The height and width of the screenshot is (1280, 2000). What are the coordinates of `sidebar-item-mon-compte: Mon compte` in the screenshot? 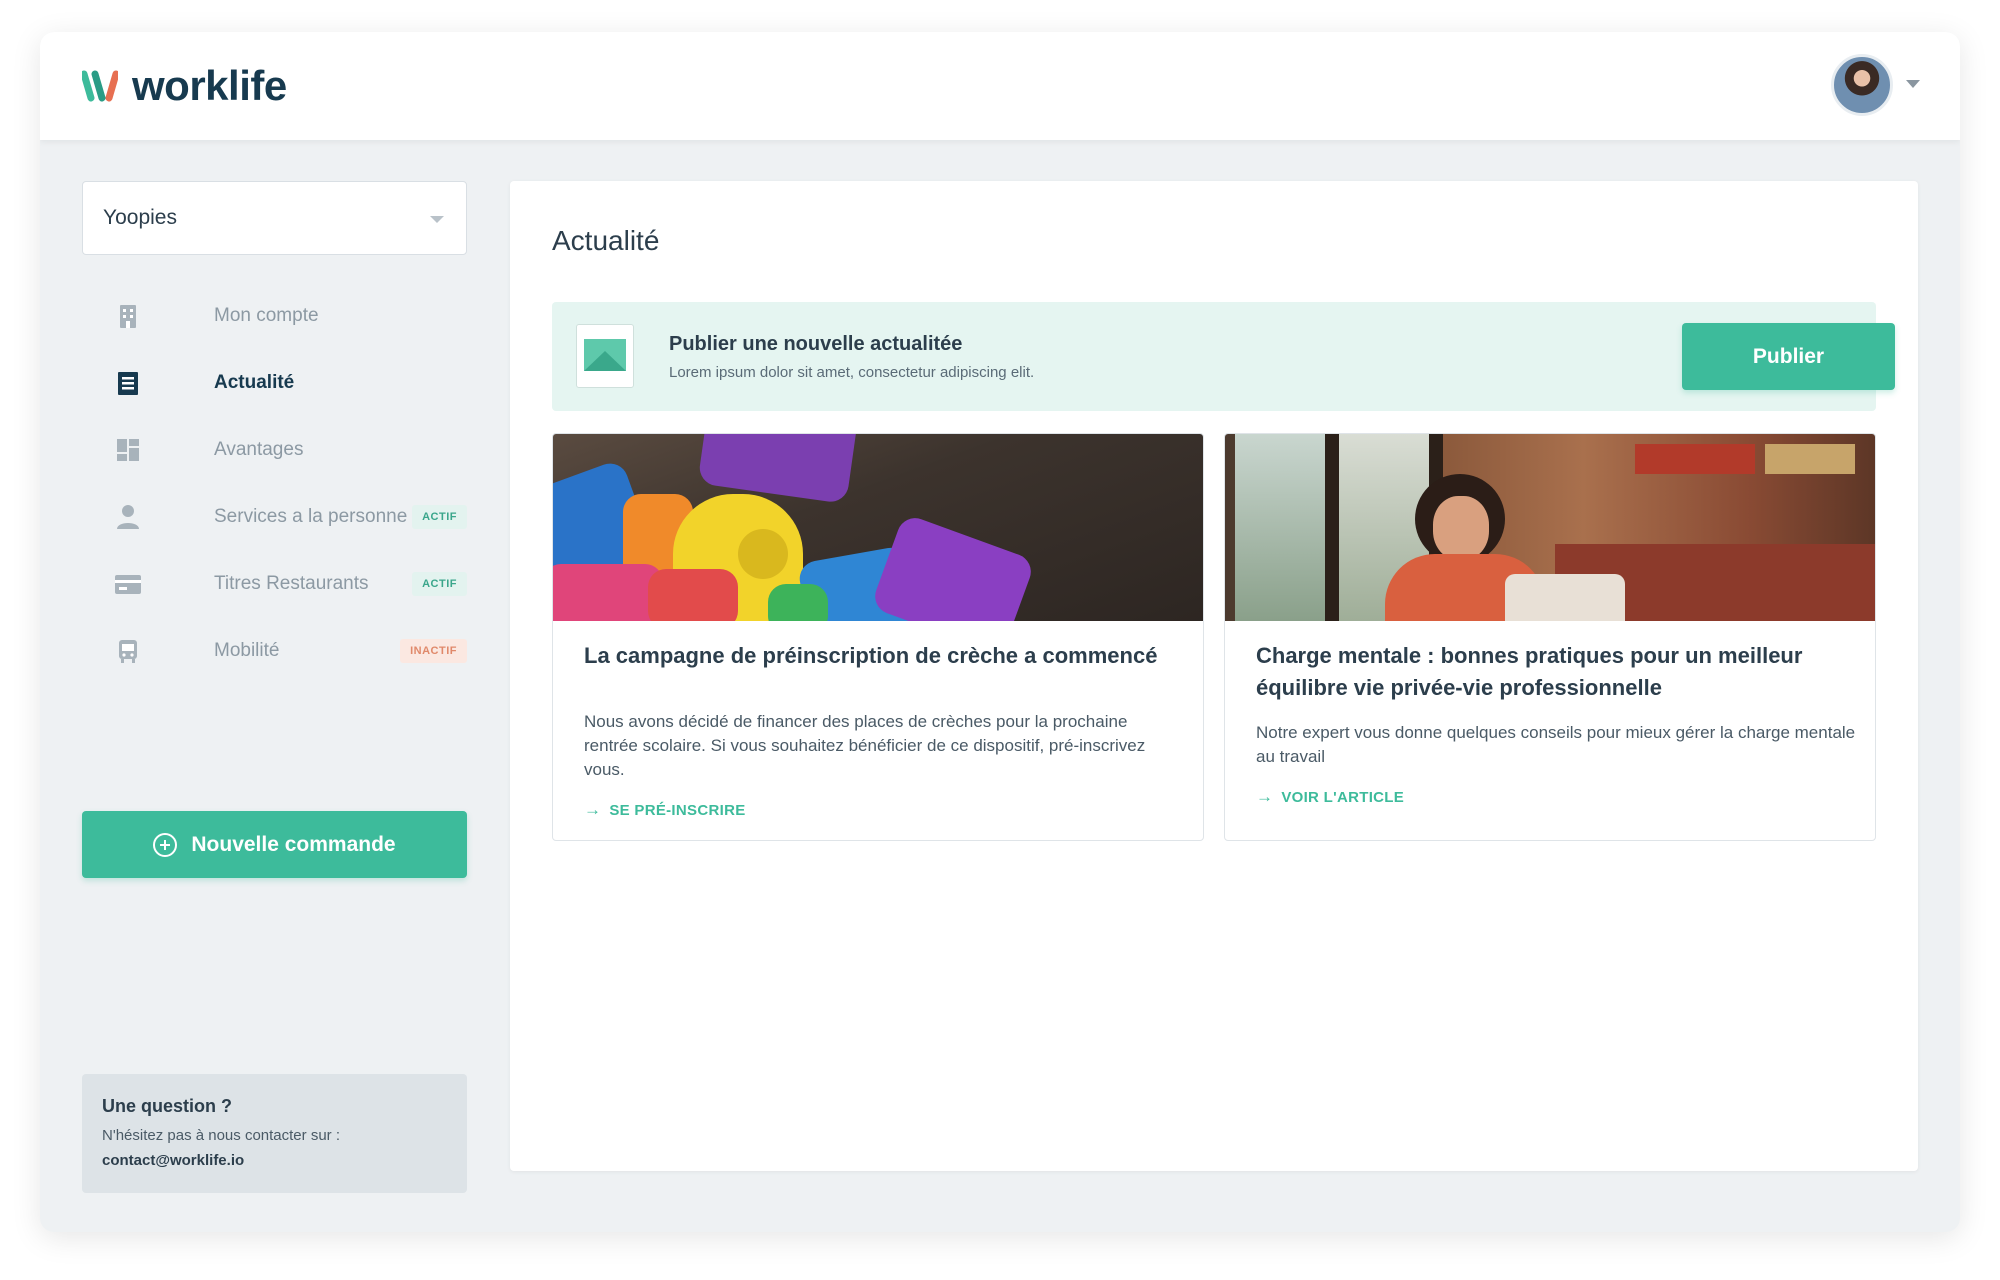 It's located at (274, 315).